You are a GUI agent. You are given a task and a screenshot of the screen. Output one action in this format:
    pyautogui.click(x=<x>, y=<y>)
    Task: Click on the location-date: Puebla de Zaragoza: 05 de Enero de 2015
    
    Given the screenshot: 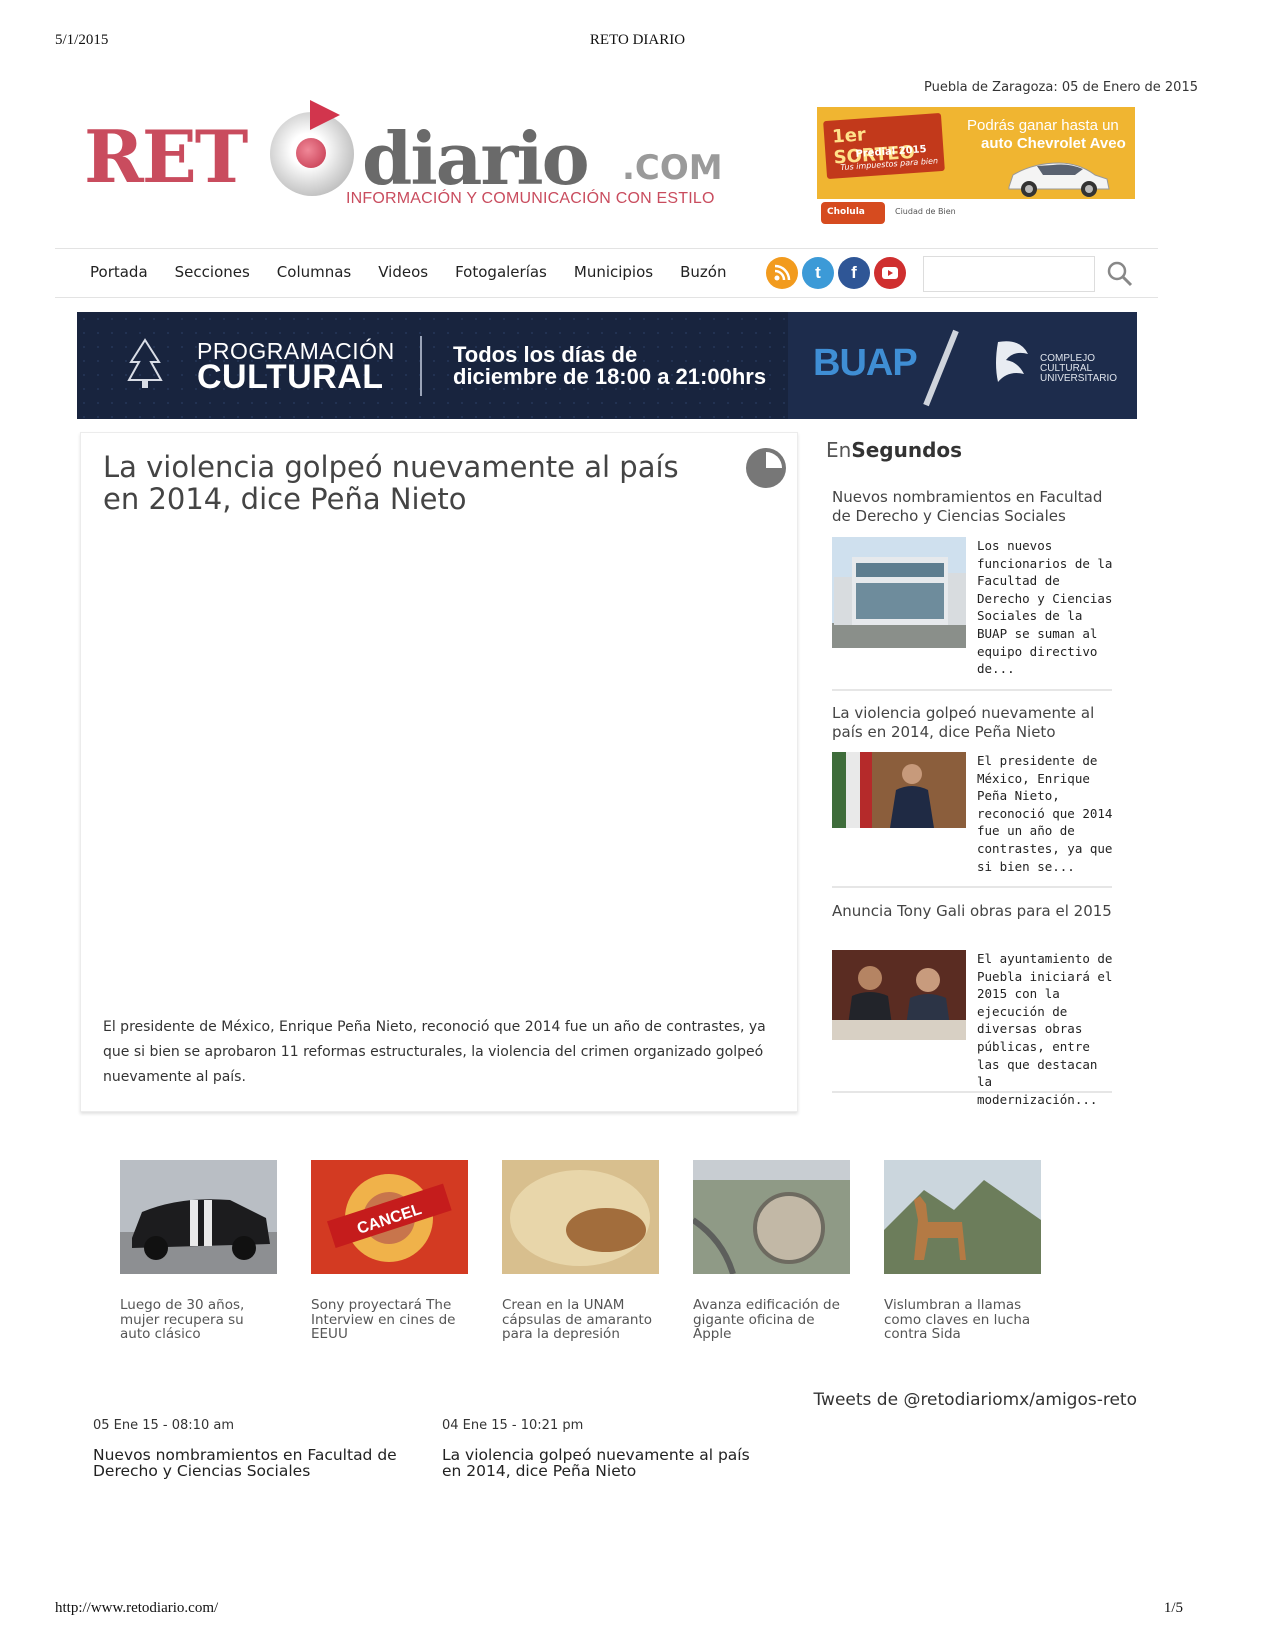 What is the action you would take?
    pyautogui.click(x=1061, y=87)
    